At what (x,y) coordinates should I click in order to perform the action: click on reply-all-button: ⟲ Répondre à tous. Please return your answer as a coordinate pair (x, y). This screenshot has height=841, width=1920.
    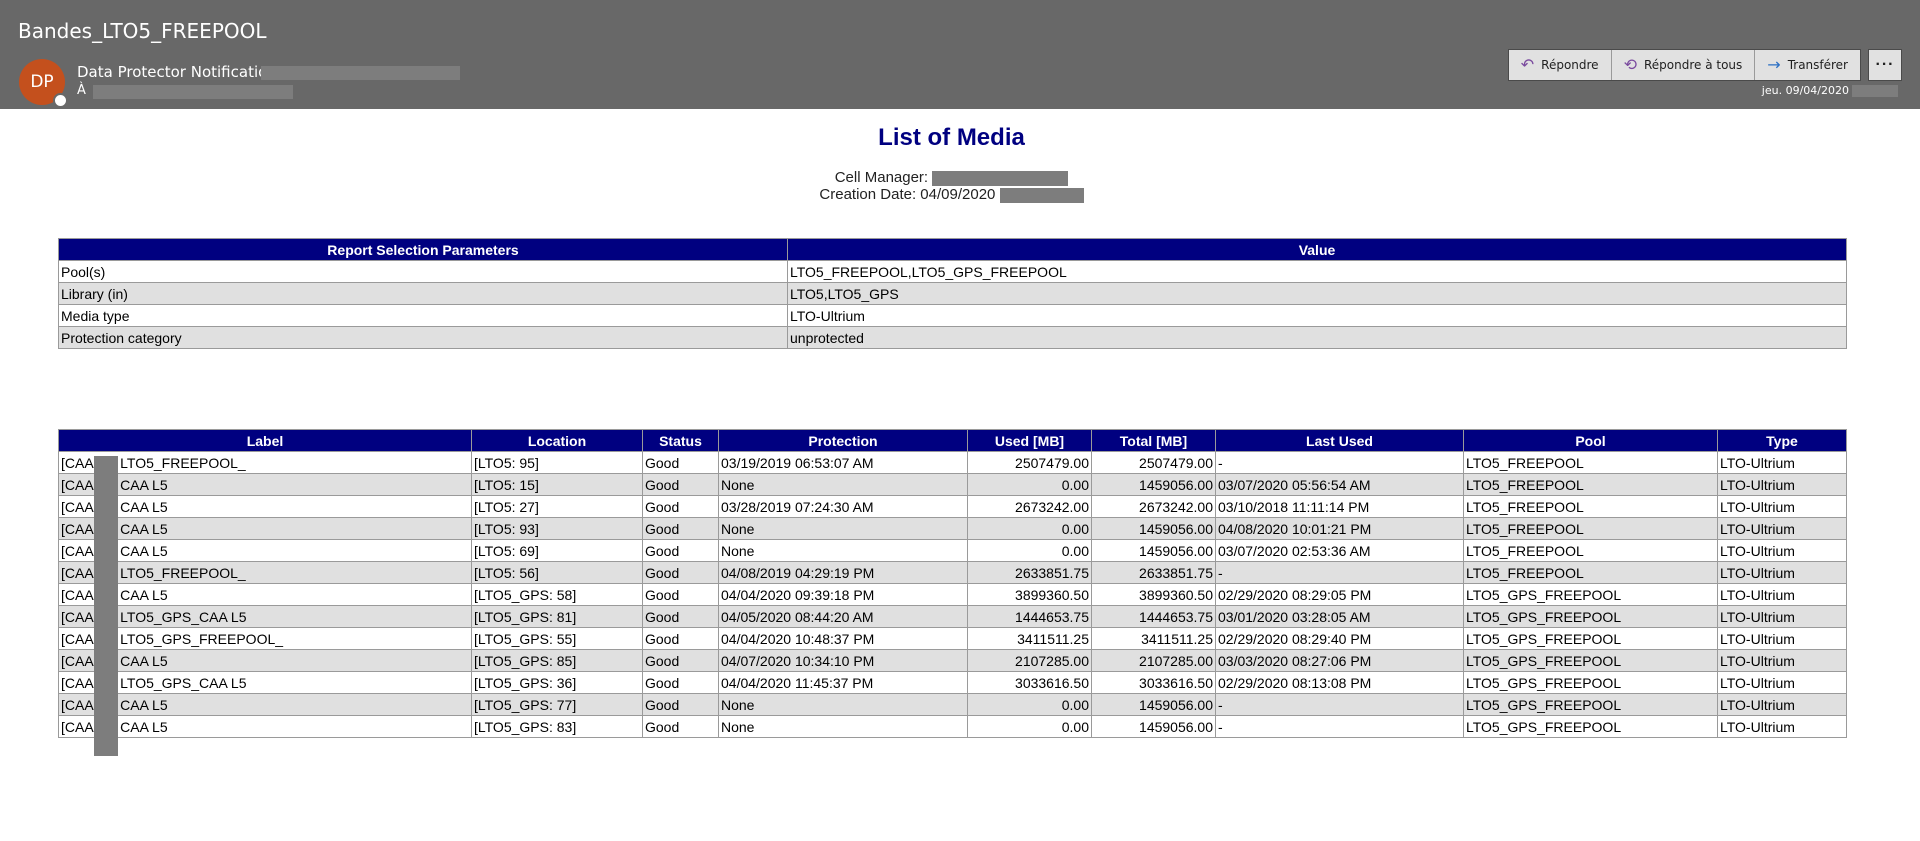
    Looking at the image, I should click on (1683, 65).